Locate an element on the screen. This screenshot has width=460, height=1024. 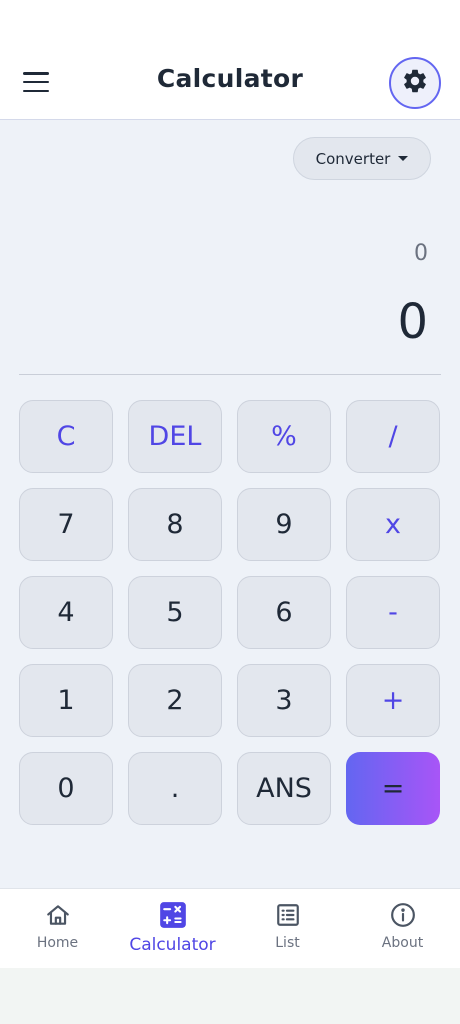
expression-display: 0 is located at coordinates (421, 253).